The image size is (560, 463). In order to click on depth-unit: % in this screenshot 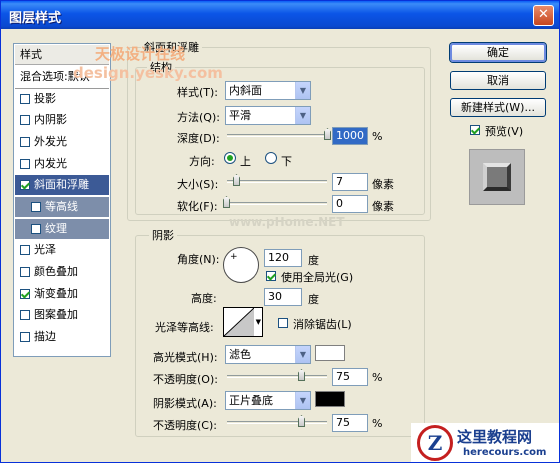, I will do `click(377, 136)`.